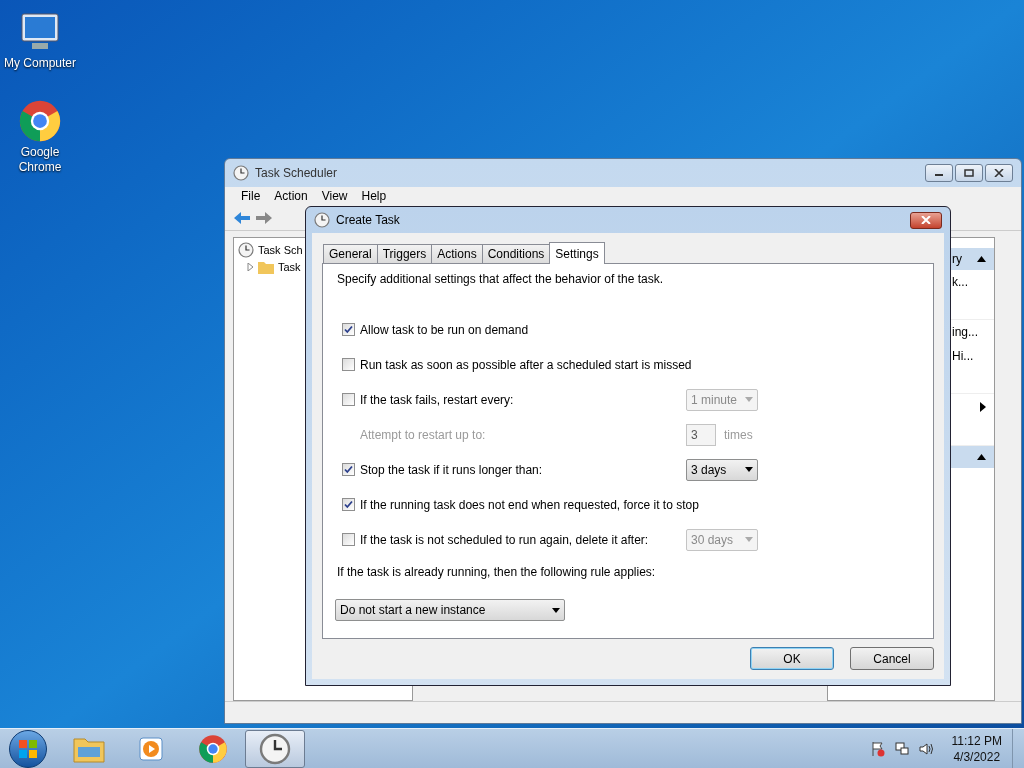  I want to click on tab: Conditions, so click(516, 253).